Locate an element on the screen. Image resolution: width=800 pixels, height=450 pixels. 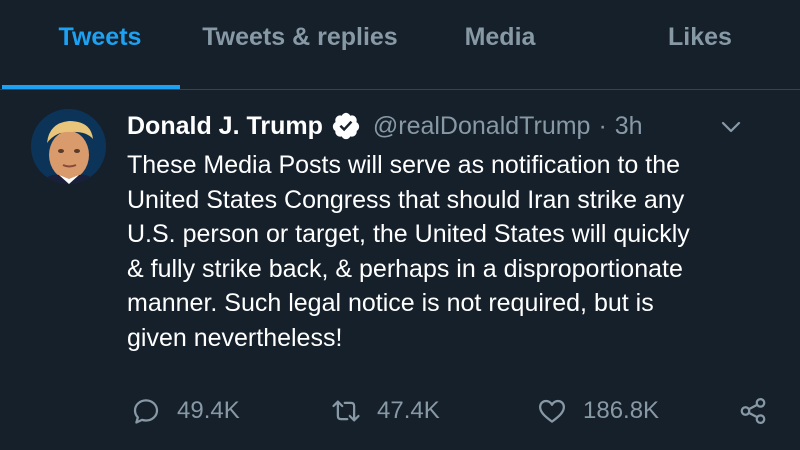
avatar is located at coordinates (68, 146).